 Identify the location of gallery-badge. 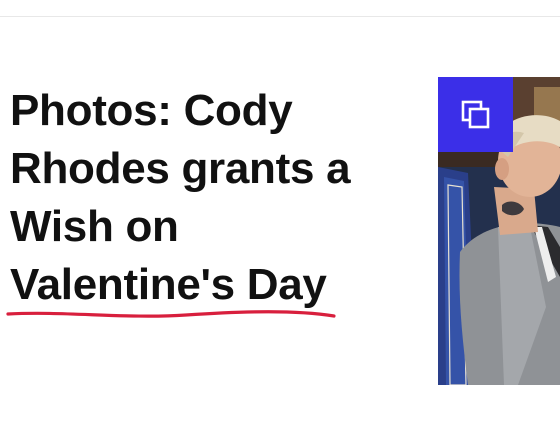
(475, 114).